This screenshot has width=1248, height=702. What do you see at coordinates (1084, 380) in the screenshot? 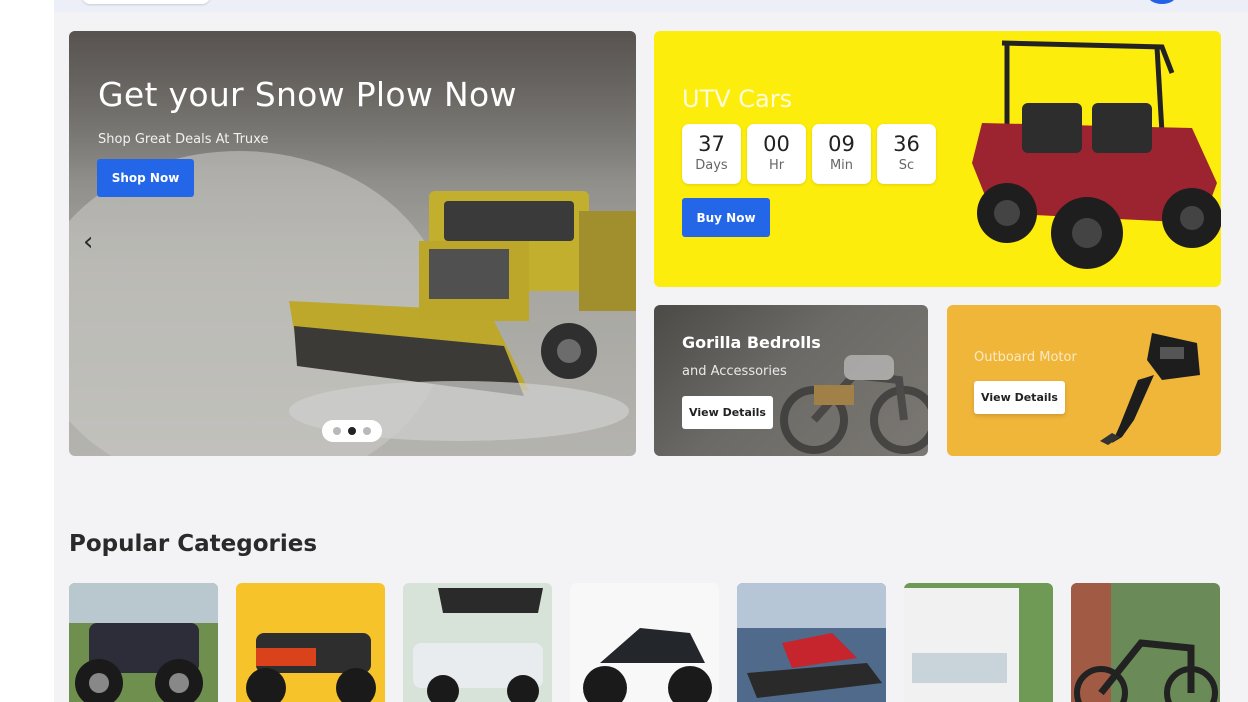
I see `outboard-motor-card: Outboard Motor View Details` at bounding box center [1084, 380].